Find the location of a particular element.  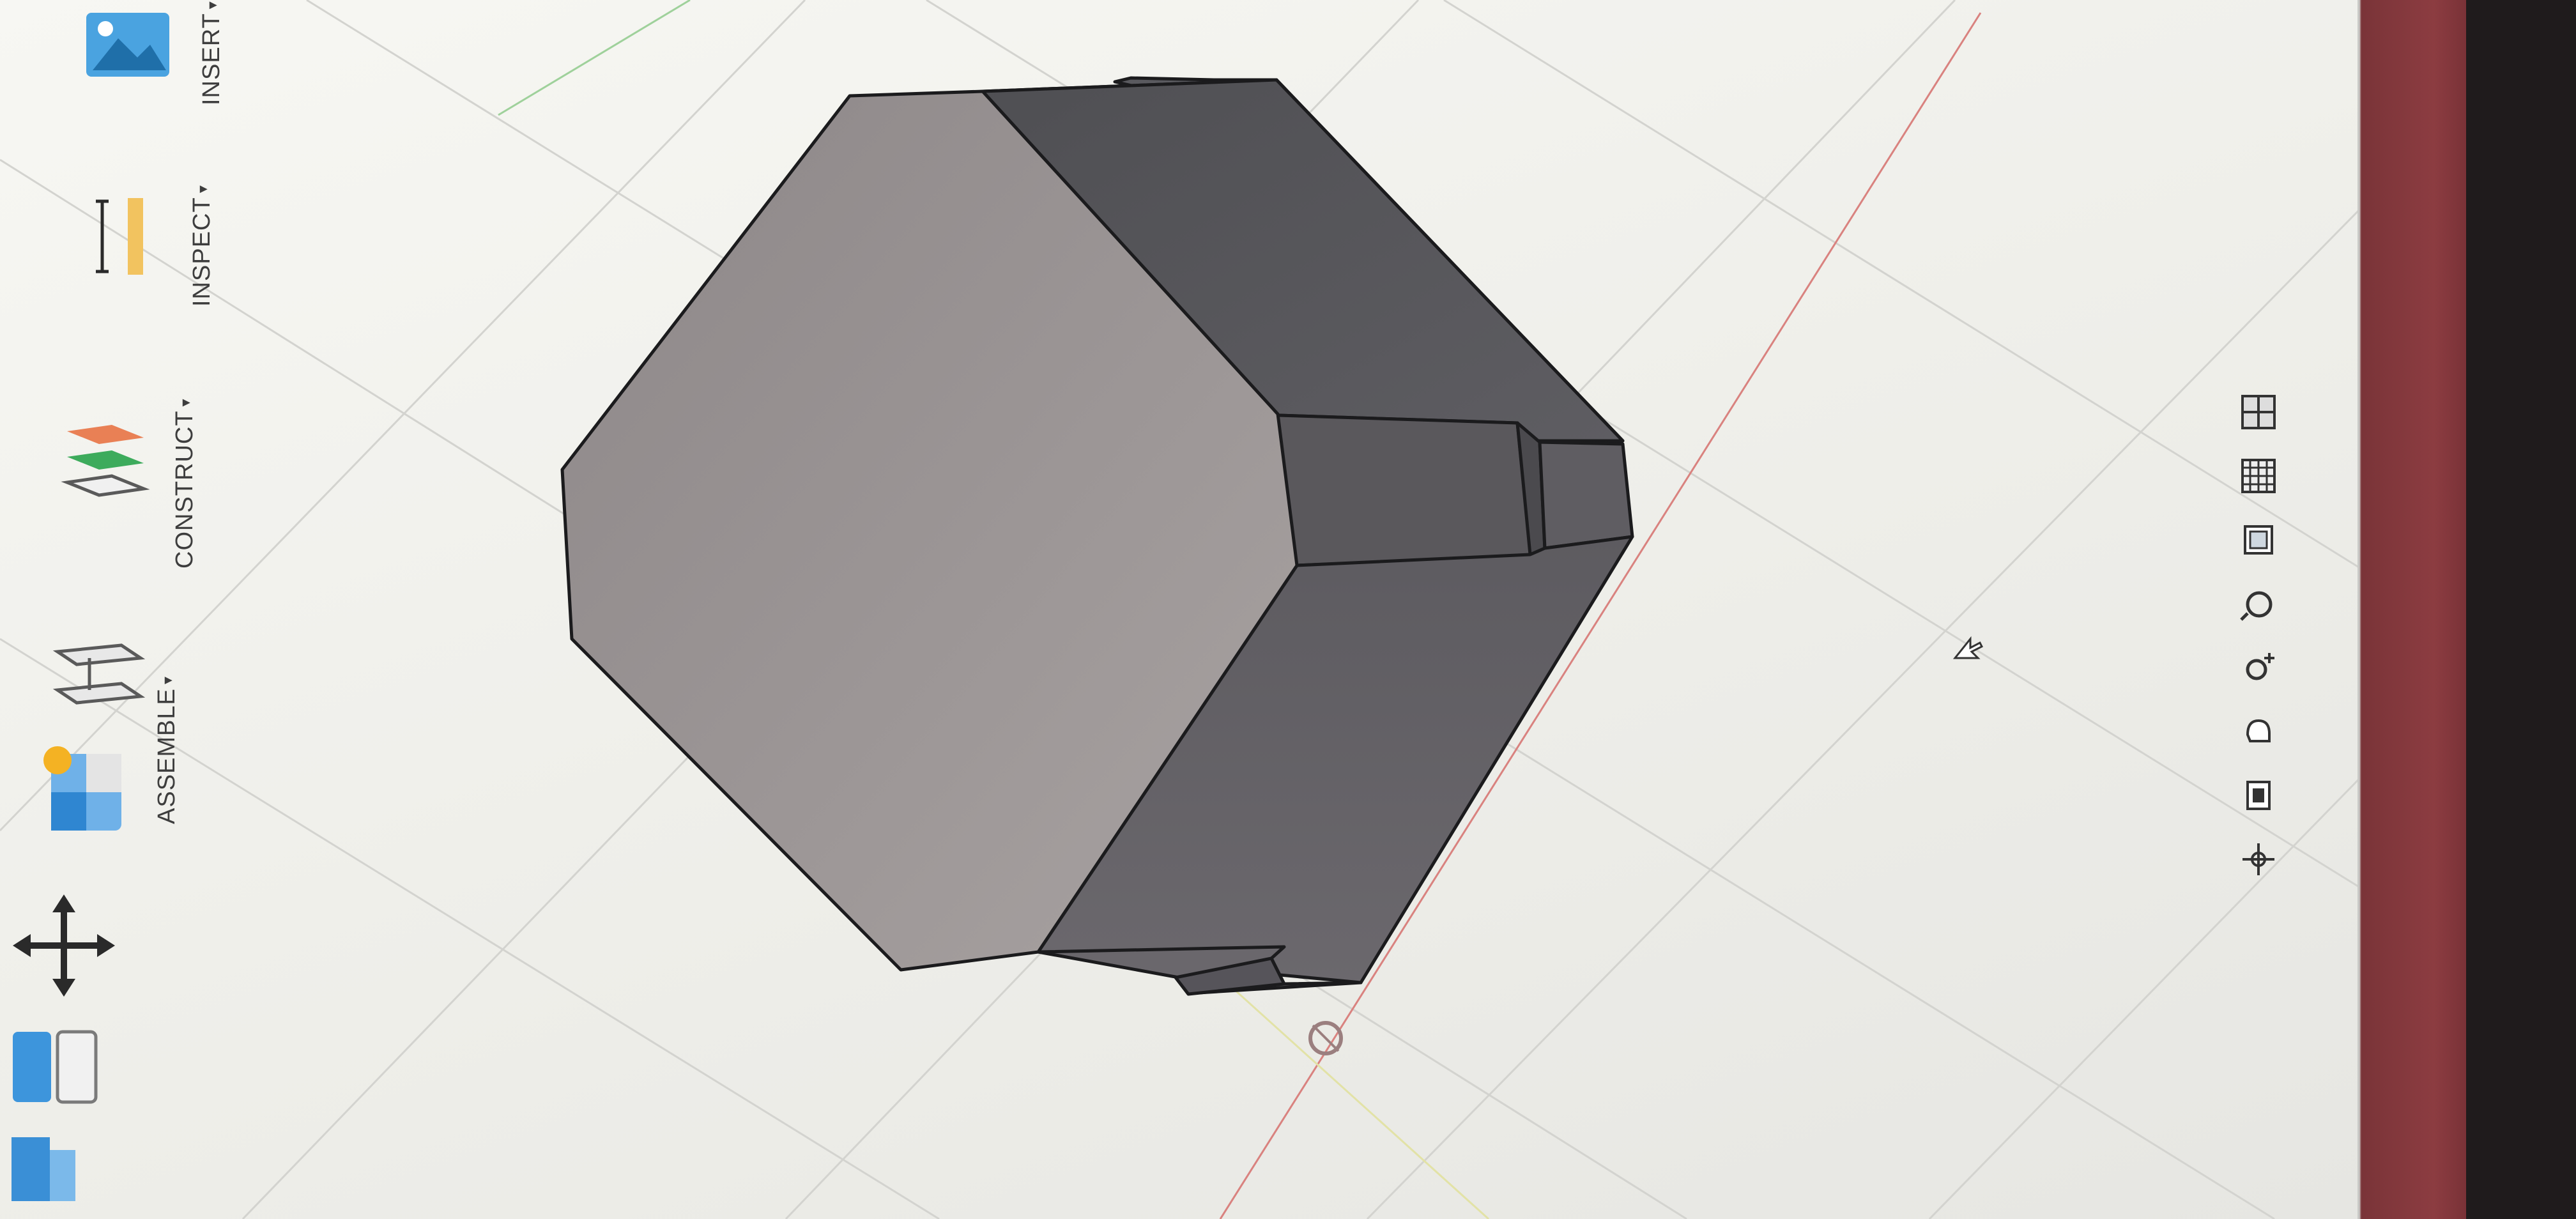

insert-label: INSERT is located at coordinates (211, 59).